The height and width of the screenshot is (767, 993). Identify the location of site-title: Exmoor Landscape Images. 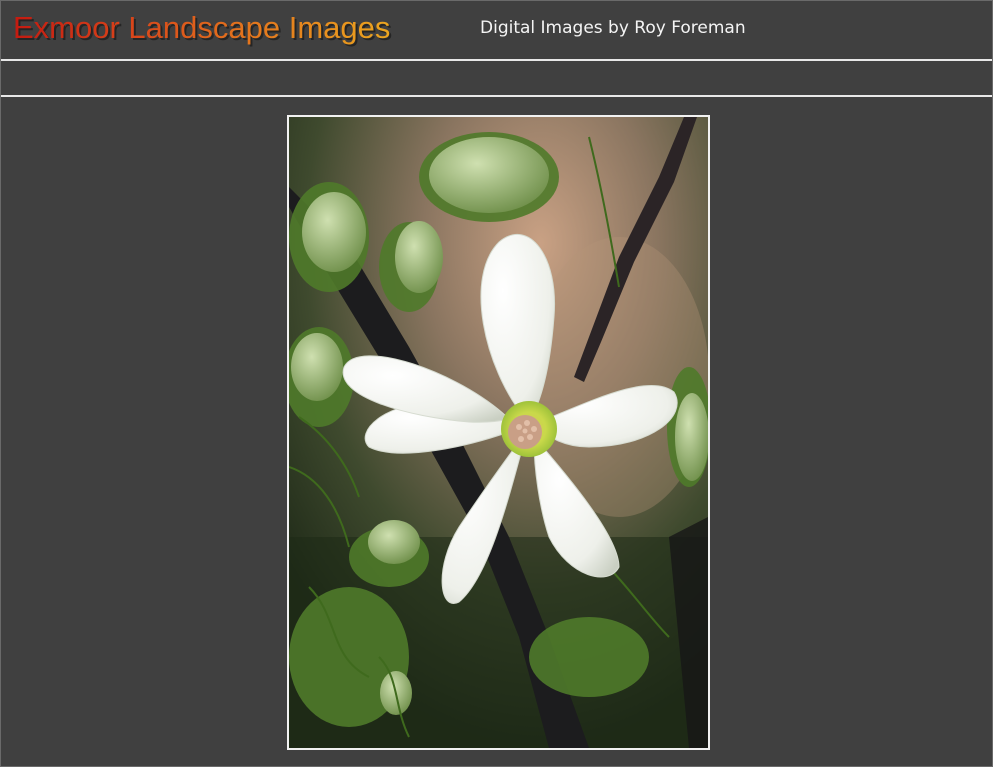
(201, 28).